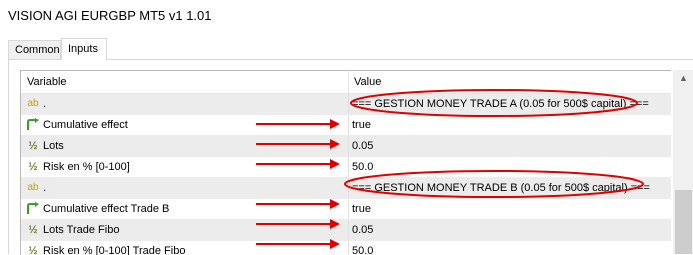 Image resolution: width=693 pixels, height=255 pixels. Describe the element at coordinates (85, 125) in the screenshot. I see `variable-name: Cumulative effect` at that location.